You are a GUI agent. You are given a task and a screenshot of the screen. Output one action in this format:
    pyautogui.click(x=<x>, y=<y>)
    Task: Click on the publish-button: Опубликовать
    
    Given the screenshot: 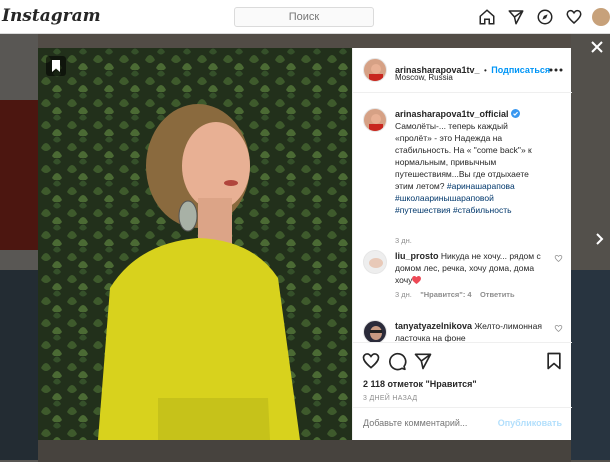 What is the action you would take?
    pyautogui.click(x=530, y=423)
    